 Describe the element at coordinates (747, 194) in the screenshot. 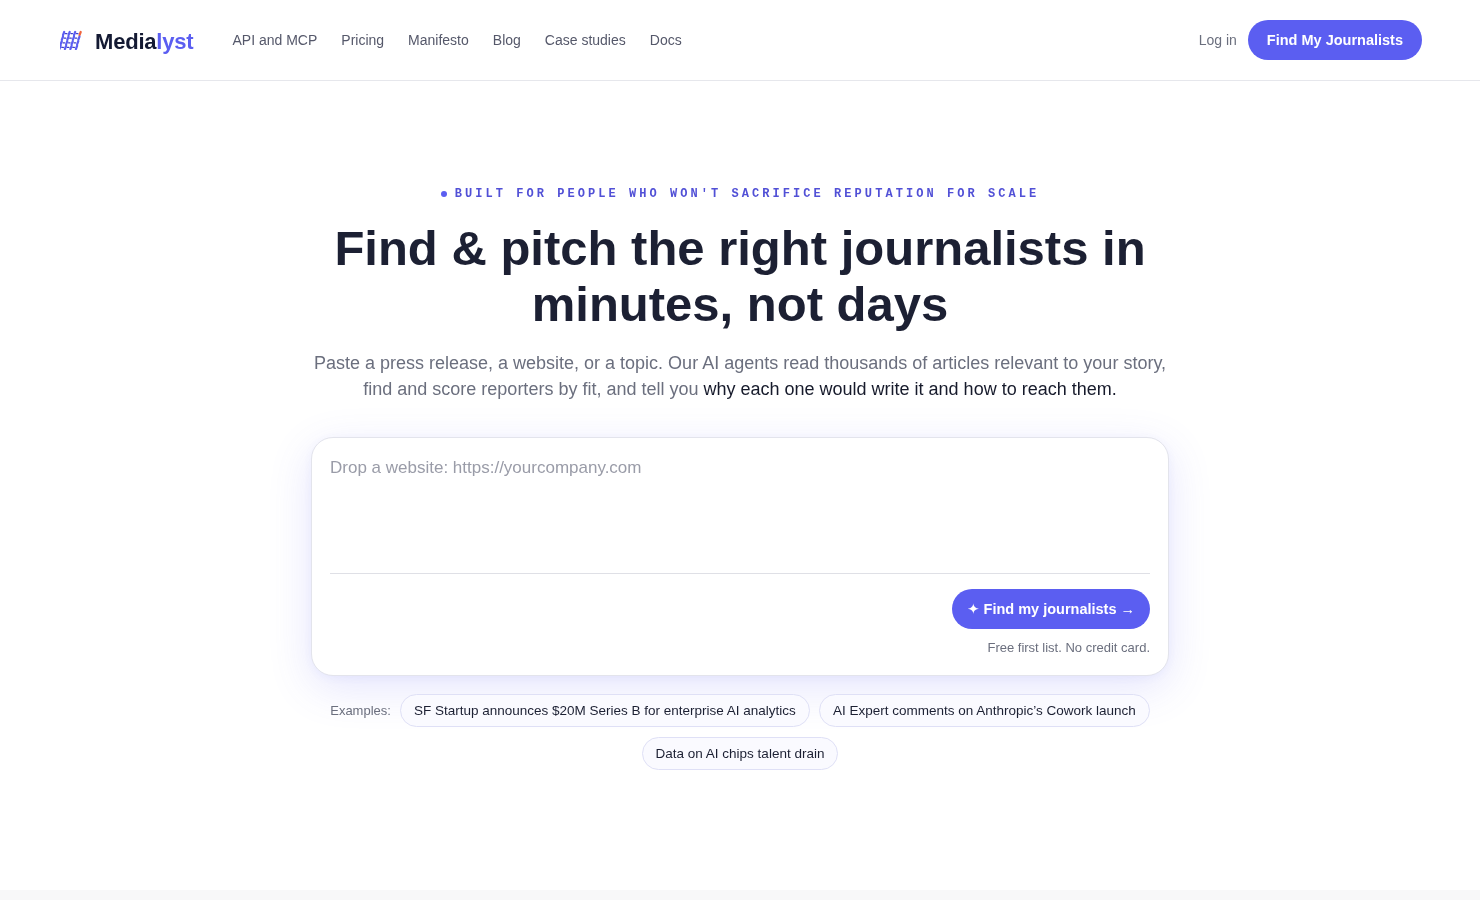

I see `eyebrow-text: BUILT FOR PEOPLE WHO WON'T SACRIFICE REPUTATION FOR SCALE` at that location.